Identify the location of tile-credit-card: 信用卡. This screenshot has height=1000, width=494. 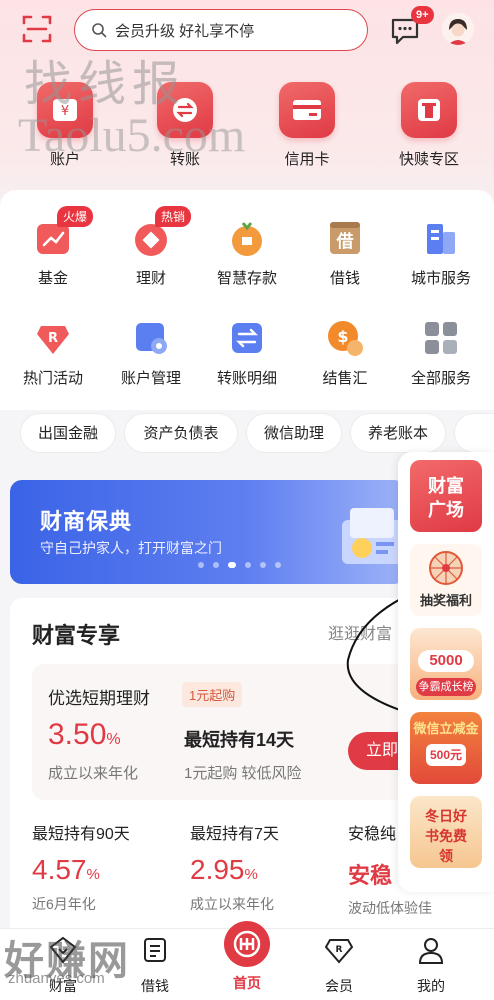
(307, 125).